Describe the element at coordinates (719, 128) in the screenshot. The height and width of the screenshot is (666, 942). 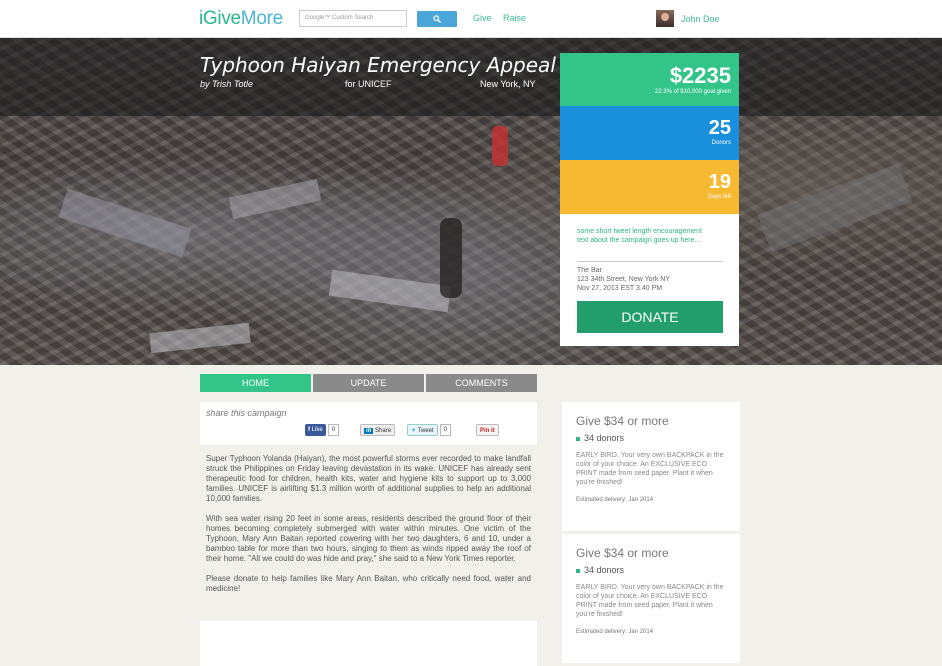
I see `donors-count: 25` at that location.